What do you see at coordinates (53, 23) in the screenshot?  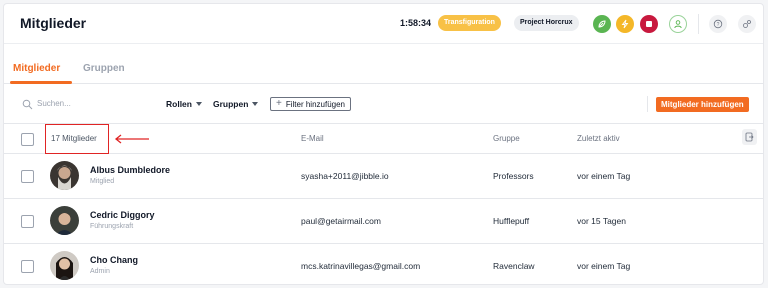 I see `page-title: Mitglieder` at bounding box center [53, 23].